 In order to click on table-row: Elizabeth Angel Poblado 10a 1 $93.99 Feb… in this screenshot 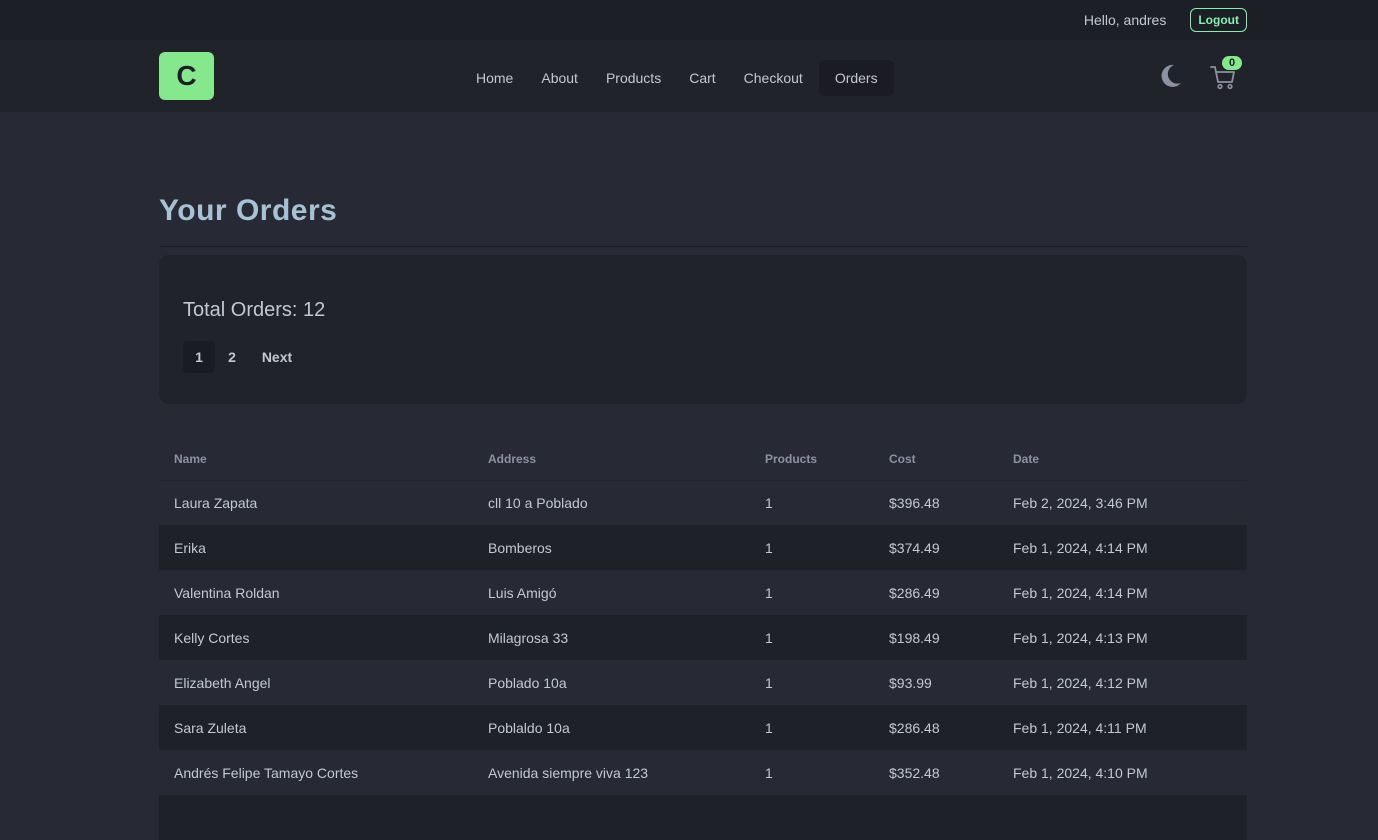, I will do `click(703, 682)`.